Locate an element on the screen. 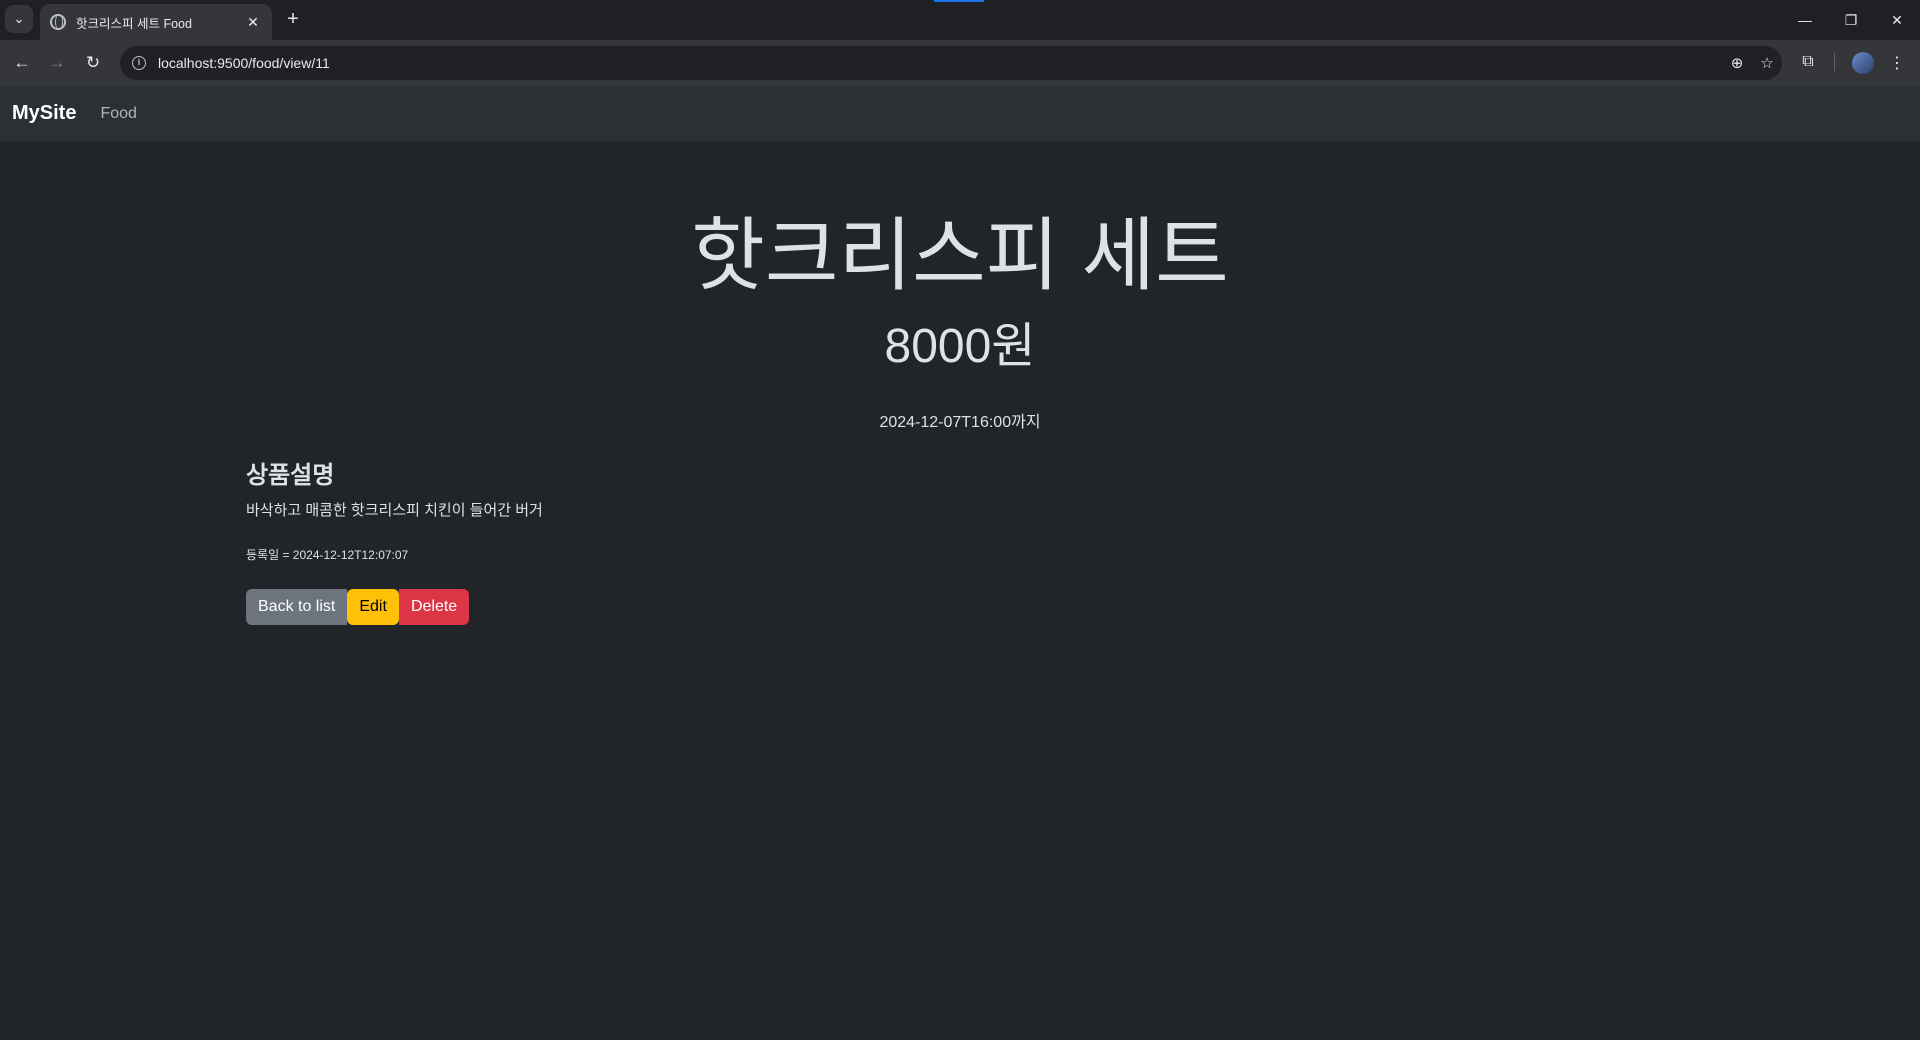  zoom-icon: ⊕ is located at coordinates (1737, 63).